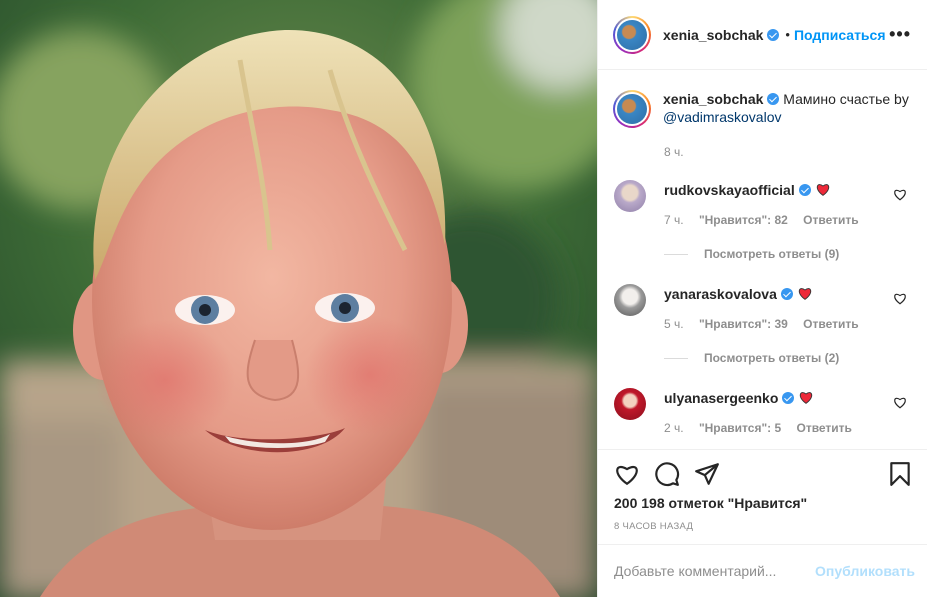 The image size is (927, 597). I want to click on comment-time: 5 ч., so click(674, 324).